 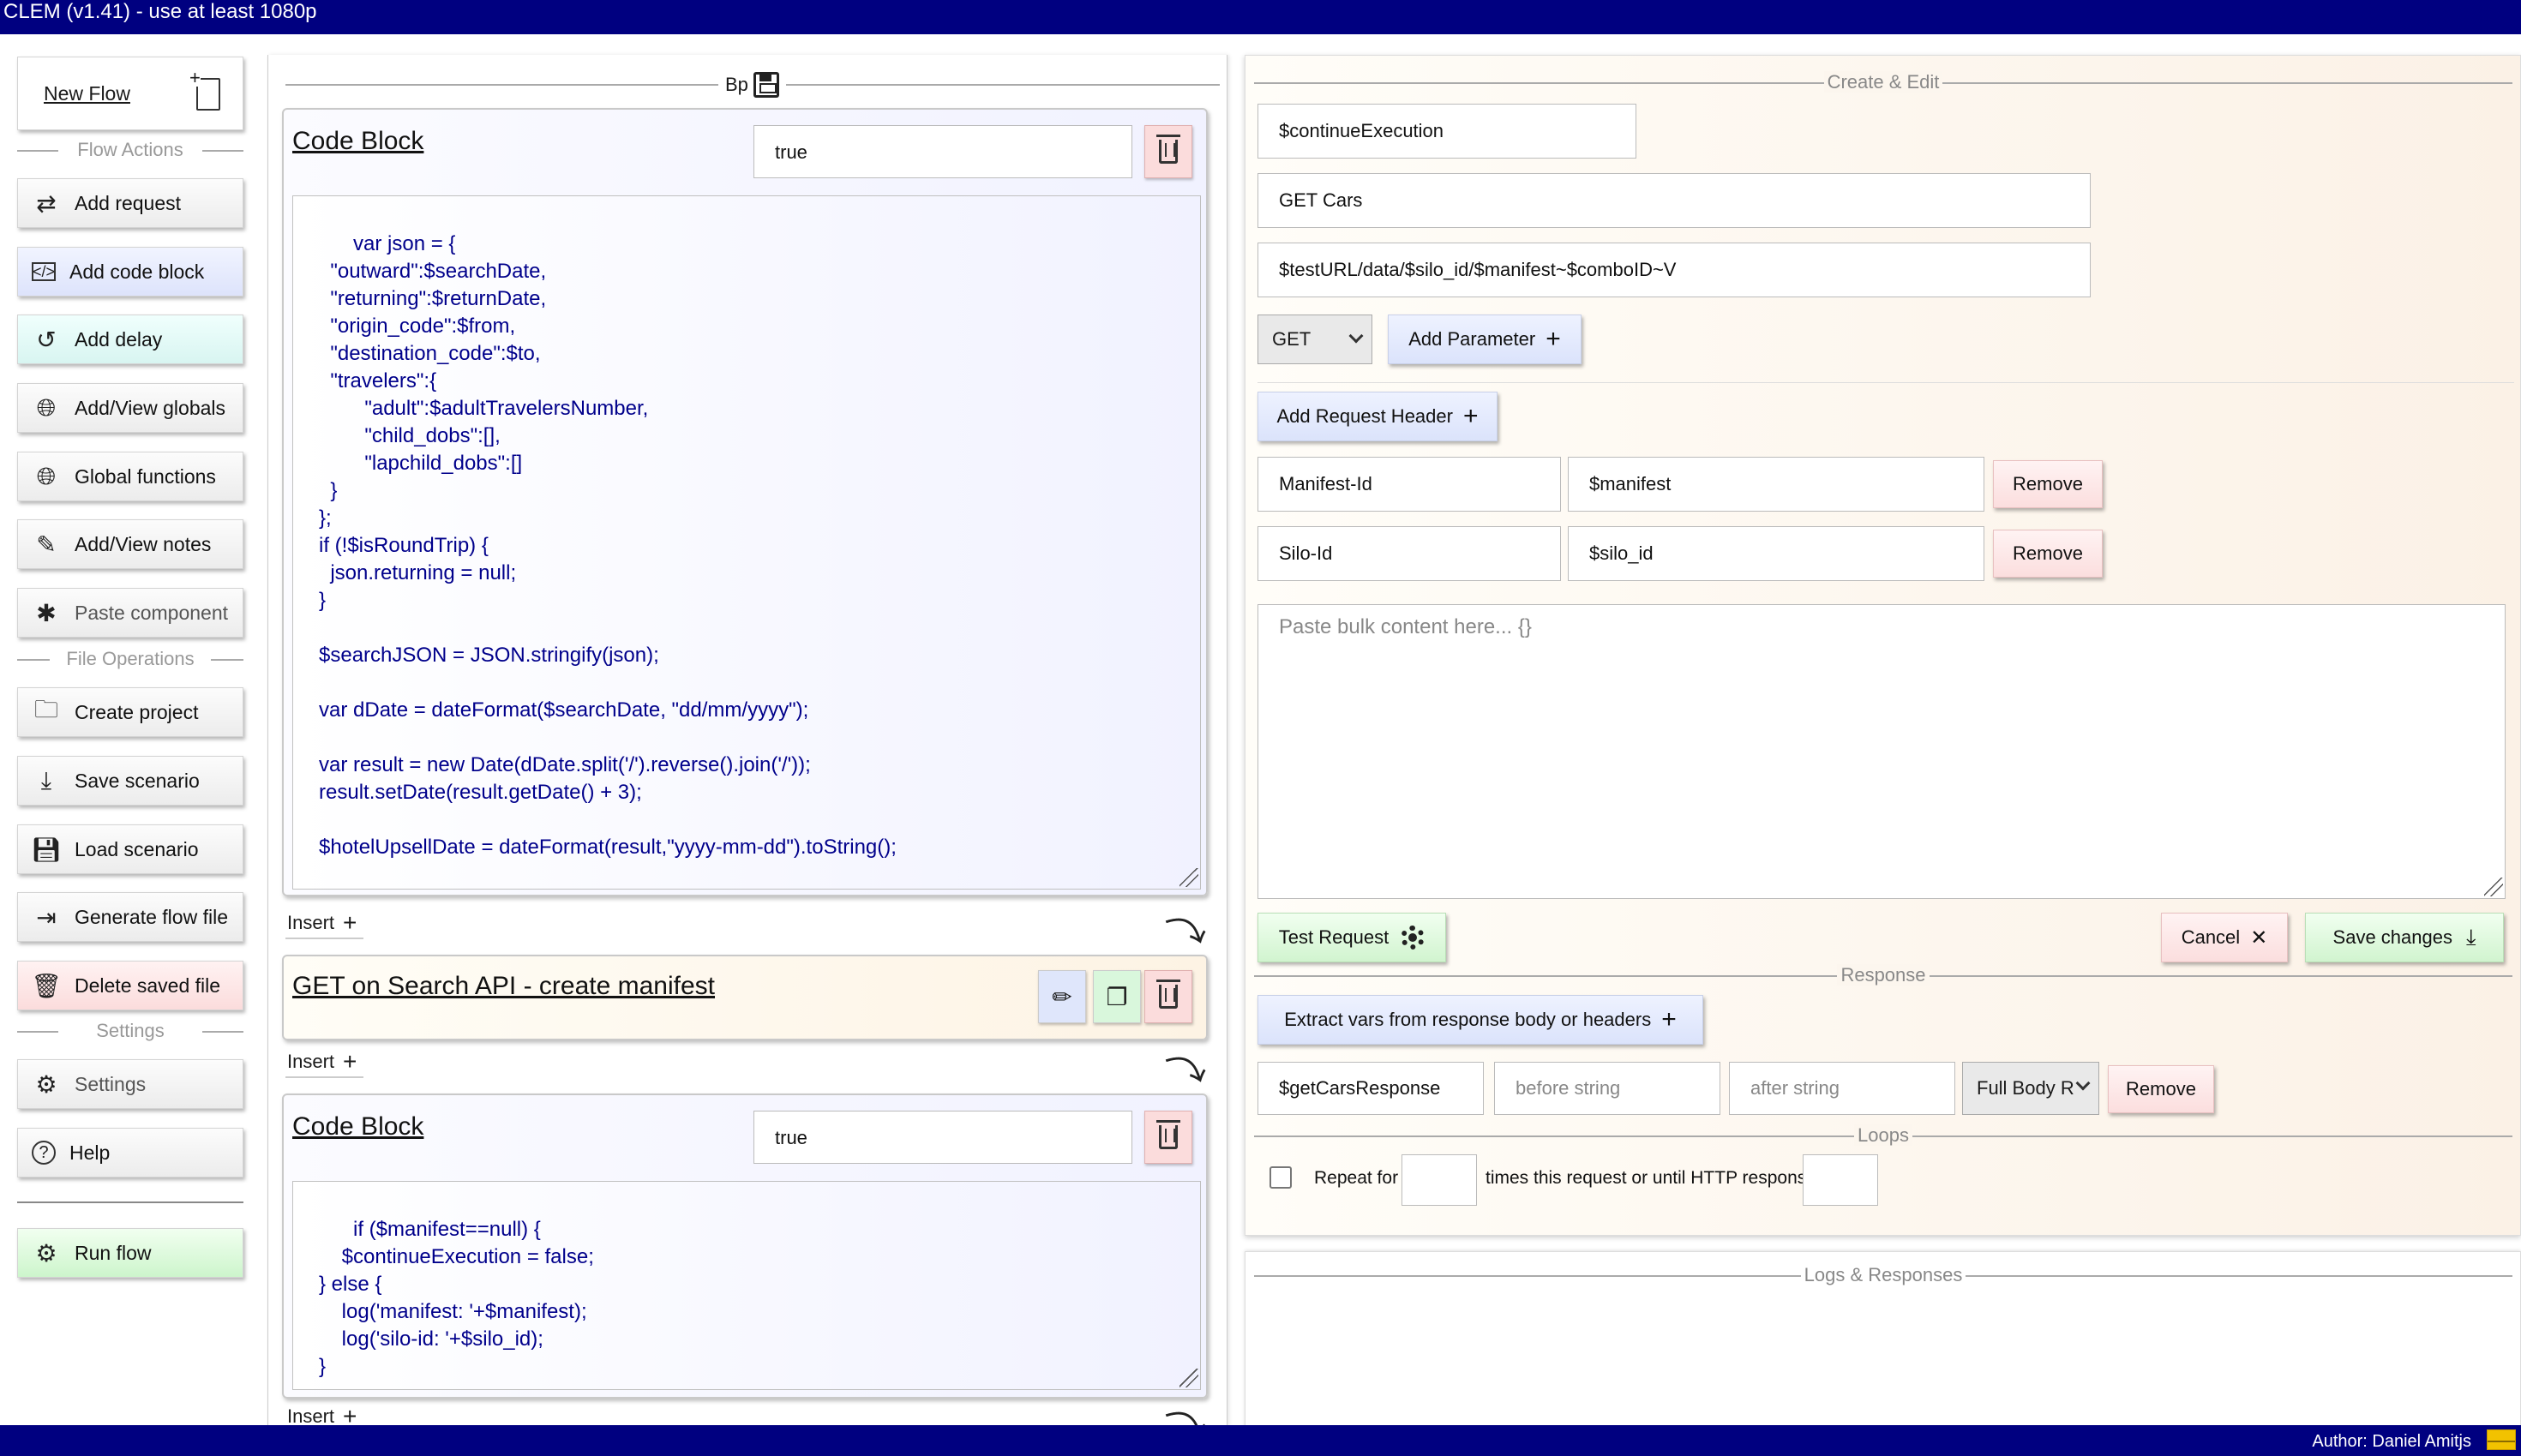 I want to click on after-string-input: after string, so click(x=1842, y=1089).